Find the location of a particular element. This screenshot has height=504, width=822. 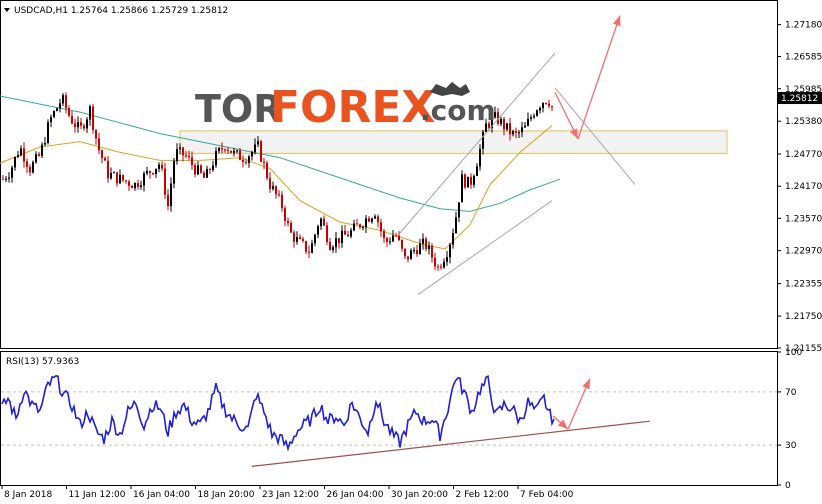

watermark-com-text: .com is located at coordinates (458, 110).